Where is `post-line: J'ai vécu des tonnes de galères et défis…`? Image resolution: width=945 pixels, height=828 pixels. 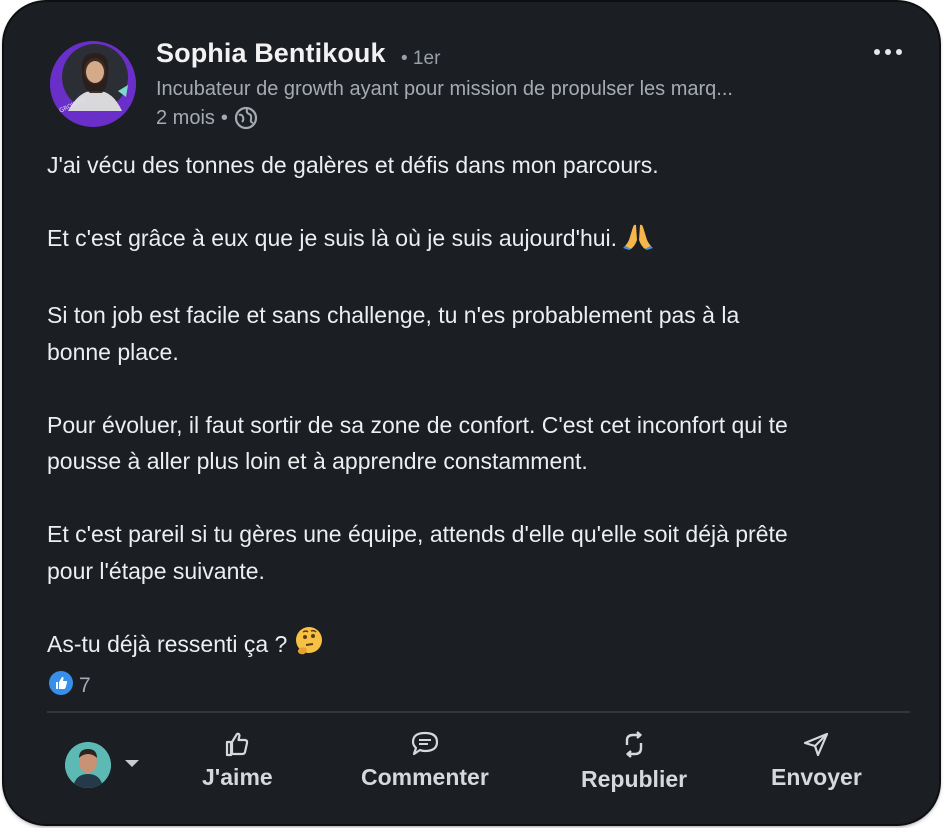 post-line: J'ai vécu des tonnes de galères et défis… is located at coordinates (353, 165).